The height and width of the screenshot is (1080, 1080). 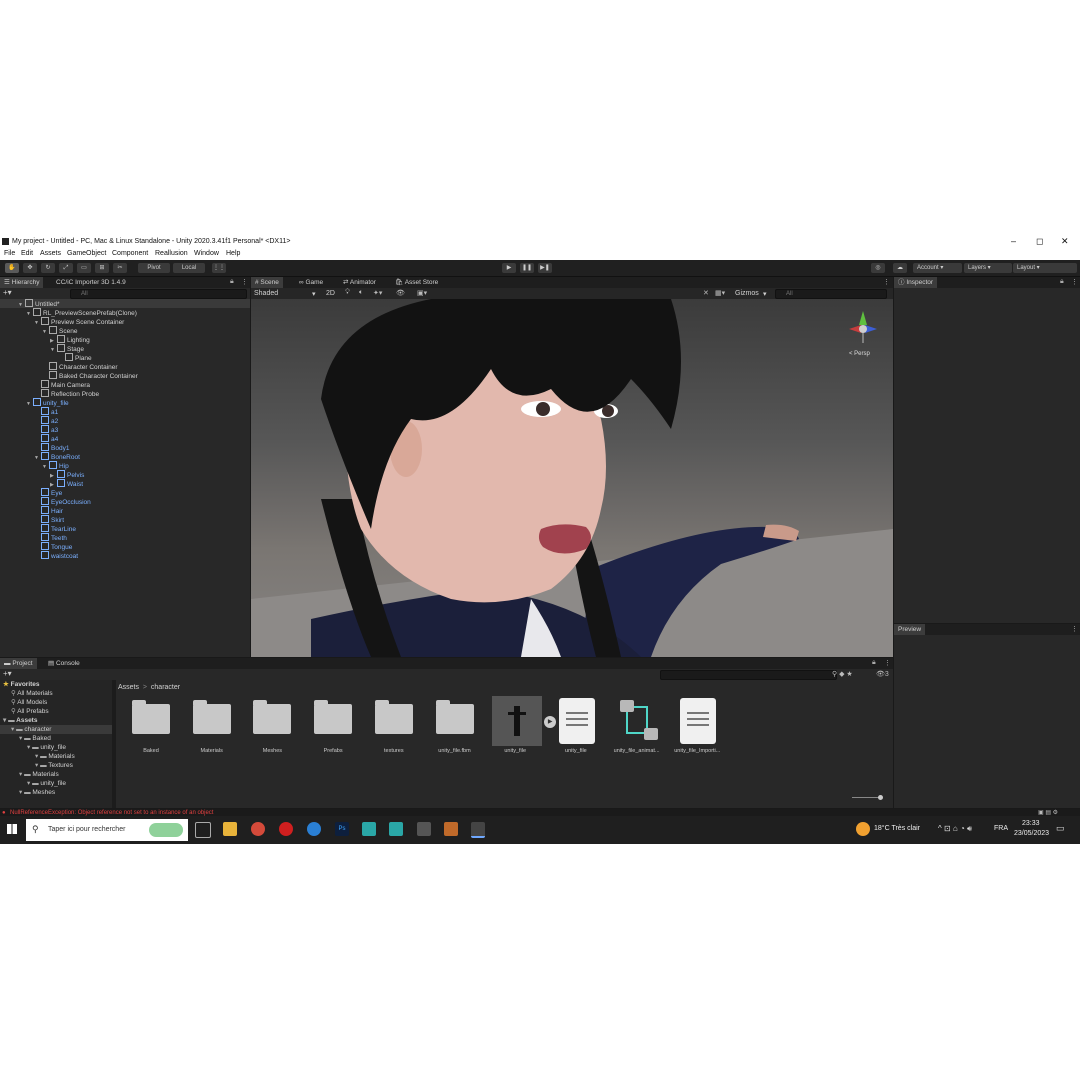 What do you see at coordinates (18, 663) in the screenshot?
I see `tab-project: ▬ Project` at bounding box center [18, 663].